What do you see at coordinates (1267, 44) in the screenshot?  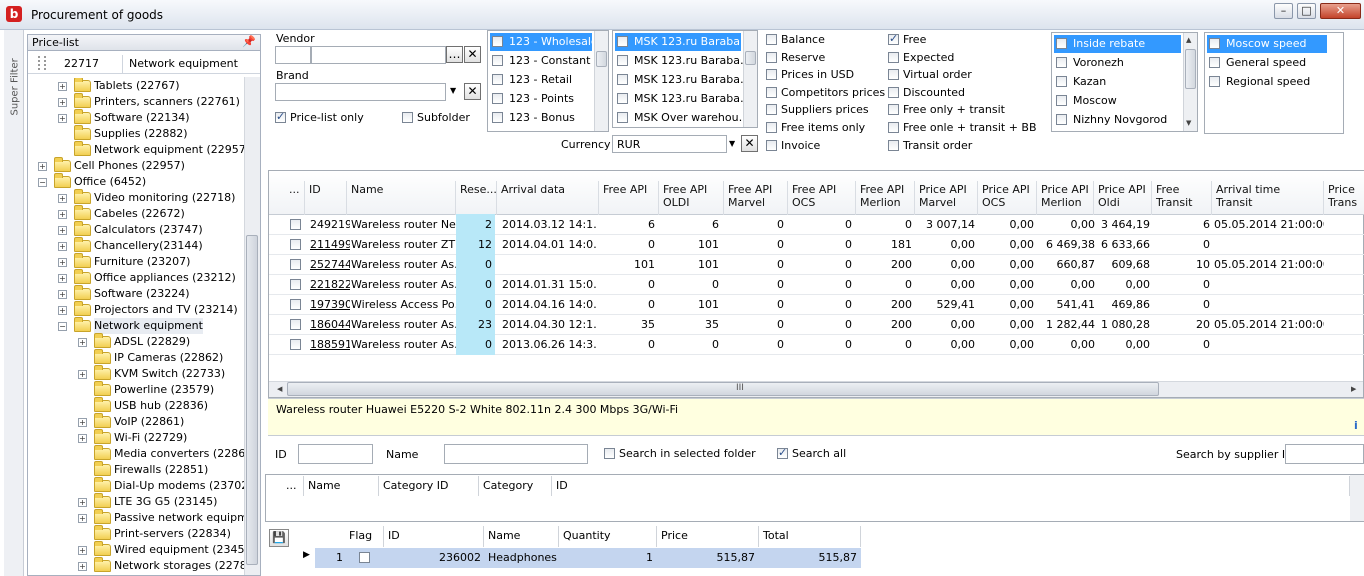 I see `speed-item: Moscow speed` at bounding box center [1267, 44].